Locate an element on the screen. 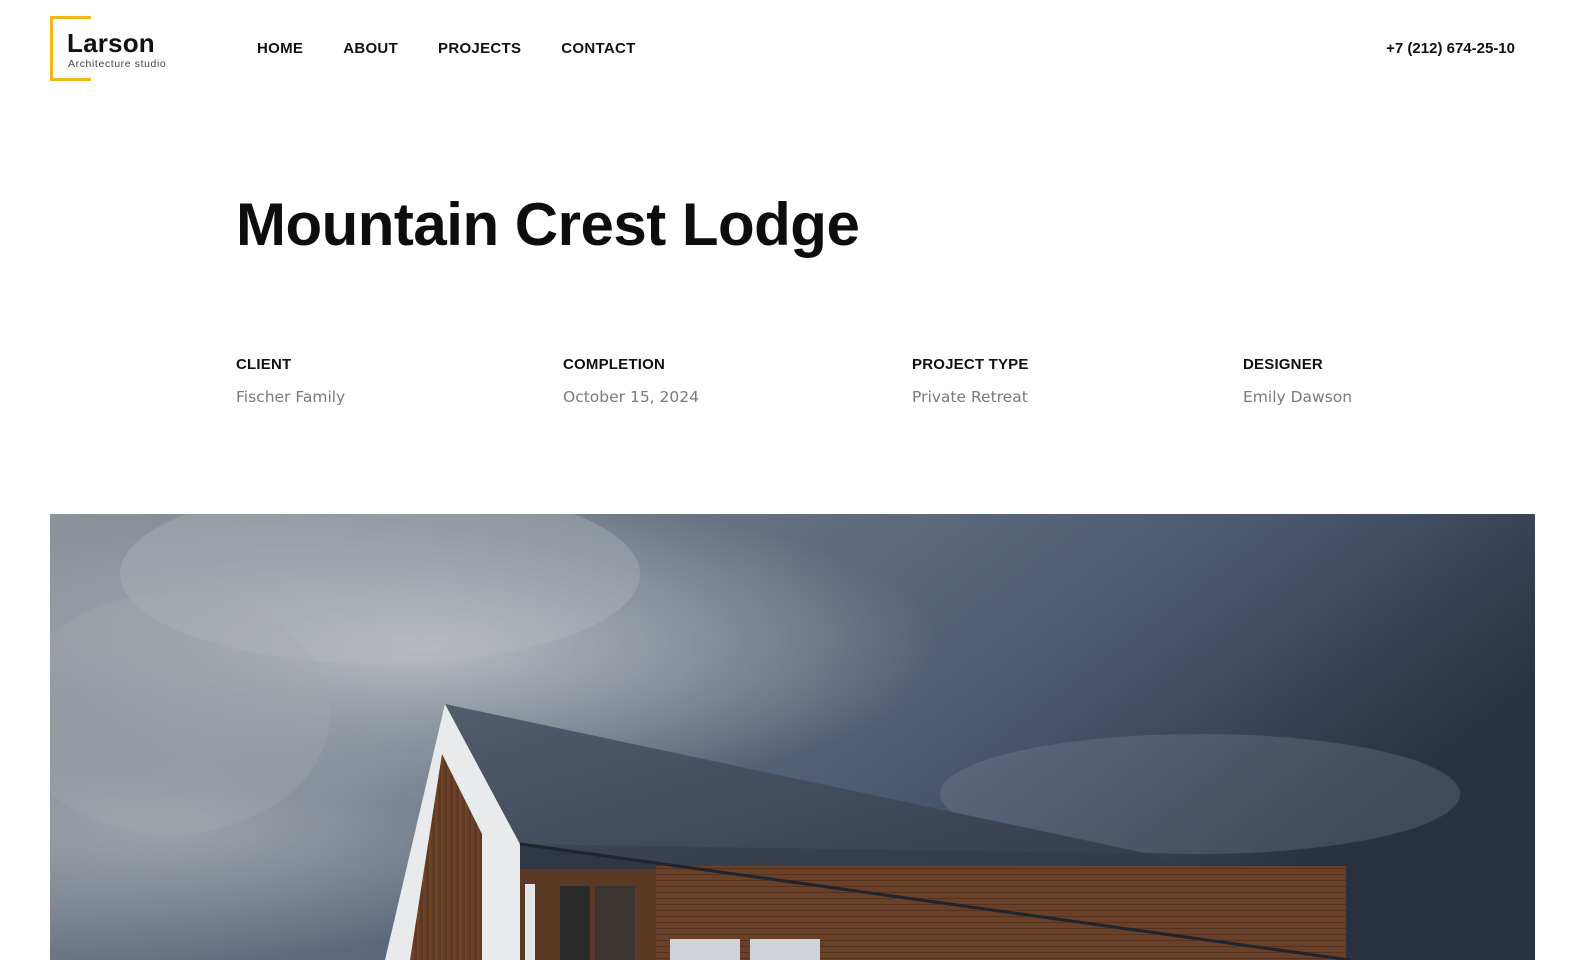 Image resolution: width=1585 pixels, height=960 pixels. detail-label: PROJECT TYPE is located at coordinates (970, 364).